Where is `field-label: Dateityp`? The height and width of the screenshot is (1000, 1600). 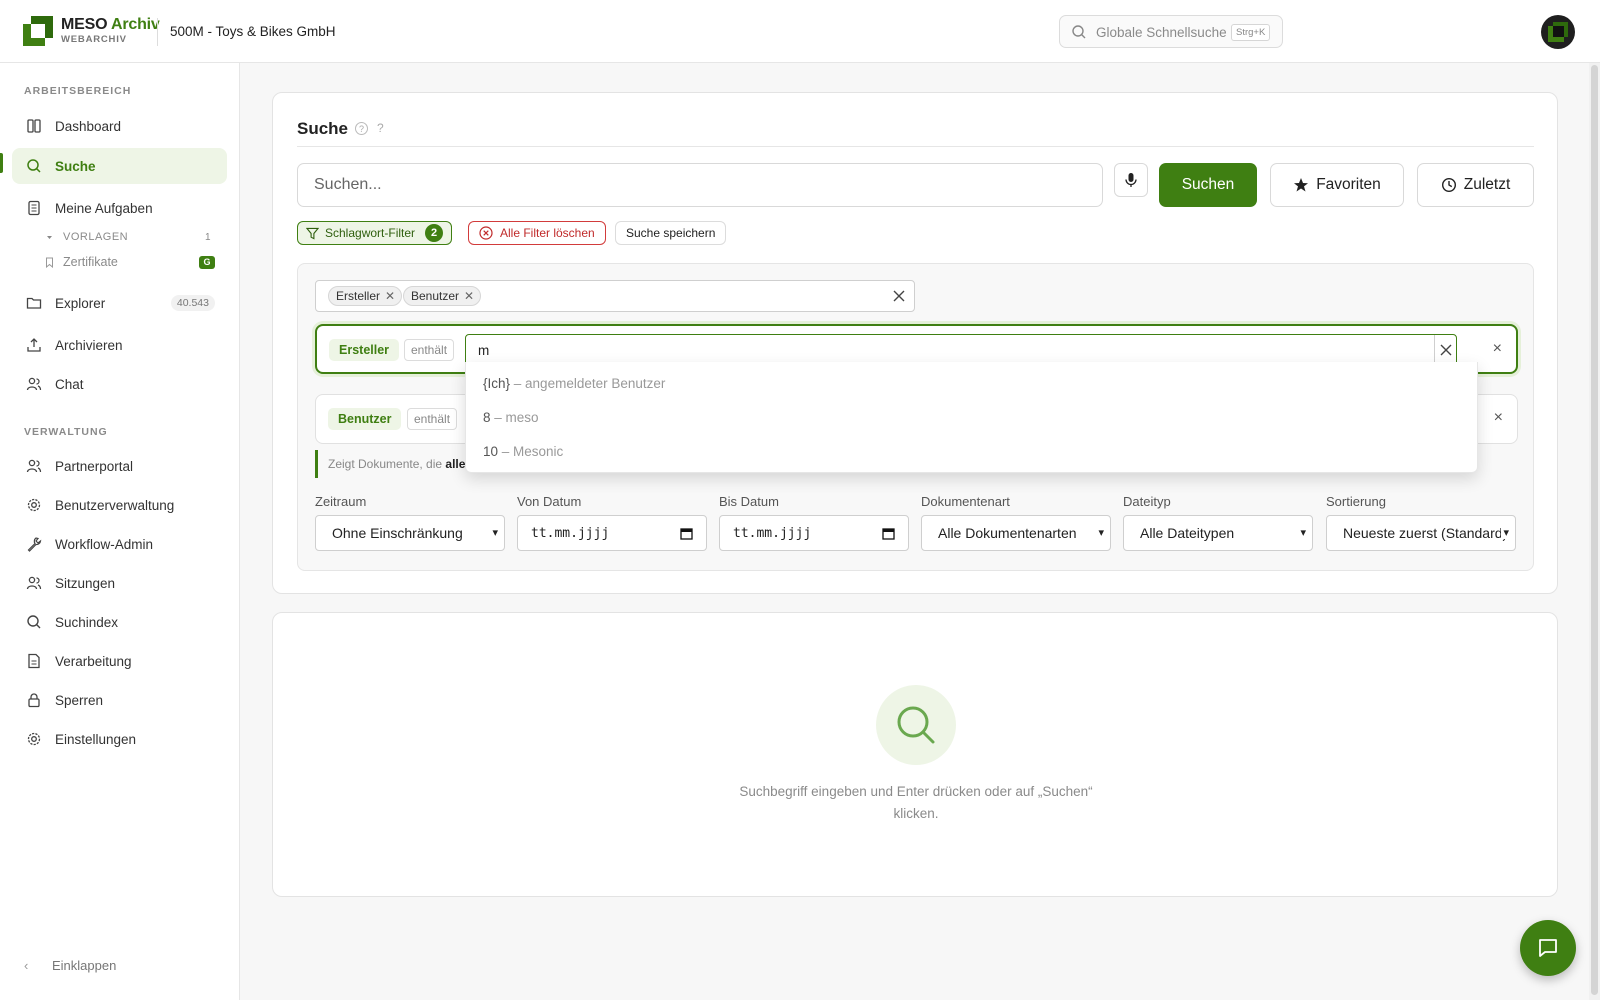
field-label: Dateityp is located at coordinates (1147, 501).